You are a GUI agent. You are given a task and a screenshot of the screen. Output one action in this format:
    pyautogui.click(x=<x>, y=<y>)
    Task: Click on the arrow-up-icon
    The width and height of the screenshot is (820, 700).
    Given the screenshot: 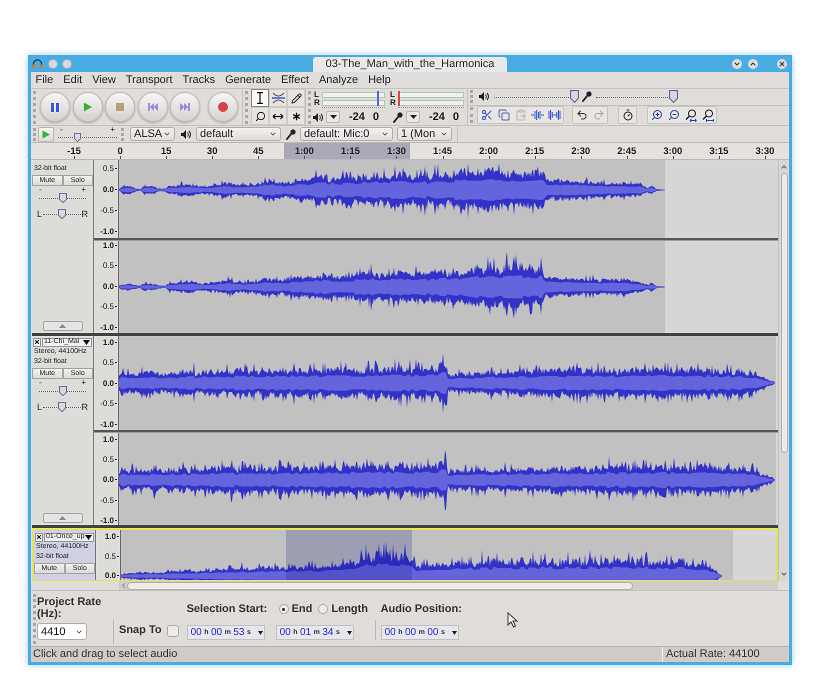 What is the action you would take?
    pyautogui.click(x=784, y=167)
    